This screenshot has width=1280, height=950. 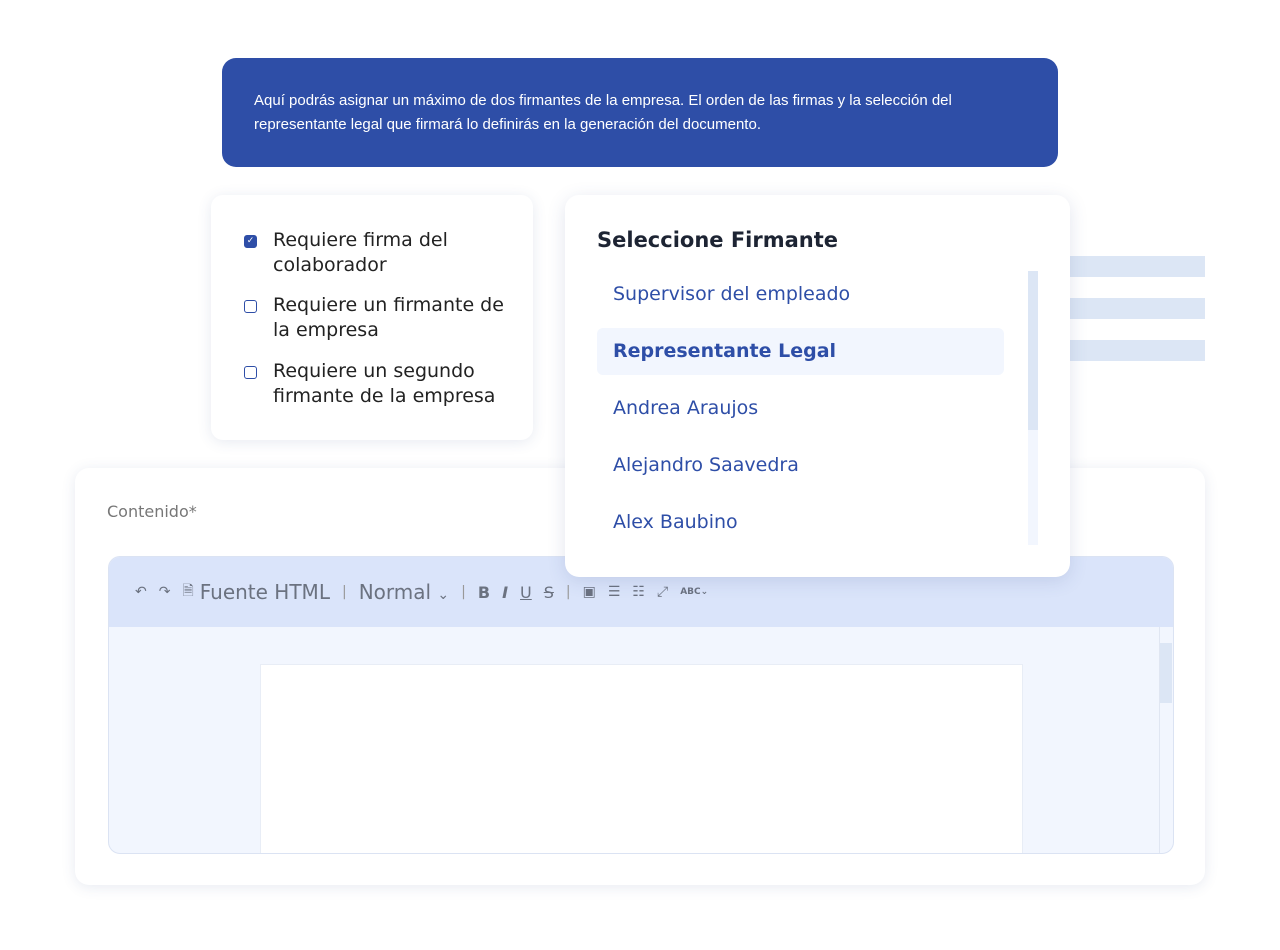 I want to click on source-html-button: 🗎 Fuente HTML, so click(x=256, y=592).